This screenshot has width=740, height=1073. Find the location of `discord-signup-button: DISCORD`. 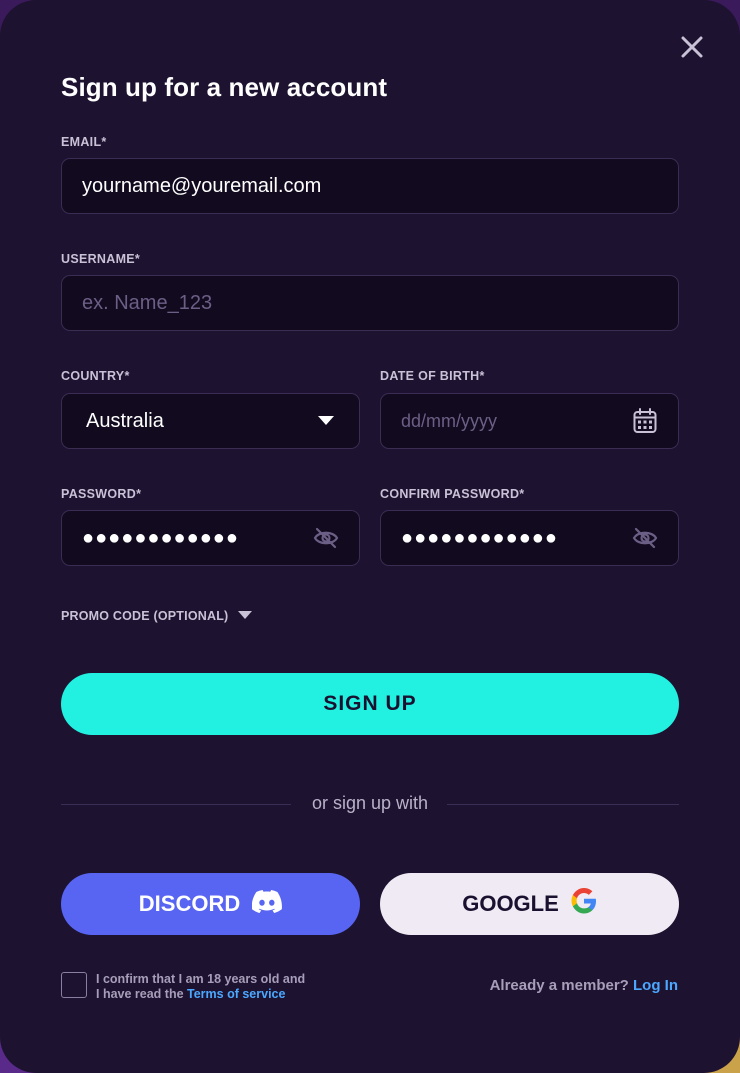

discord-signup-button: DISCORD is located at coordinates (210, 904).